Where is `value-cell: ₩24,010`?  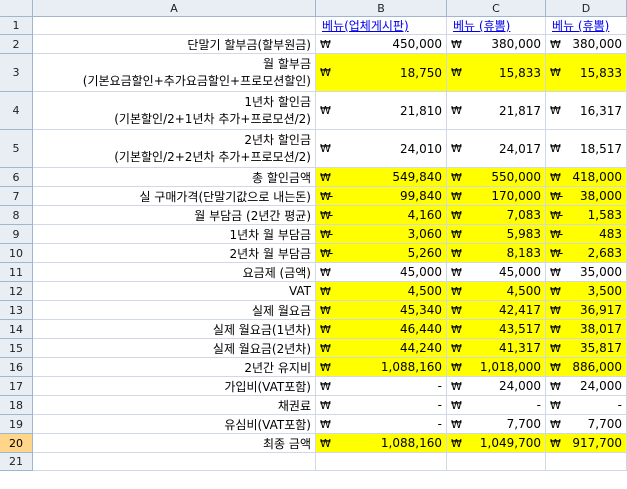
value-cell: ₩24,010 is located at coordinates (381, 149).